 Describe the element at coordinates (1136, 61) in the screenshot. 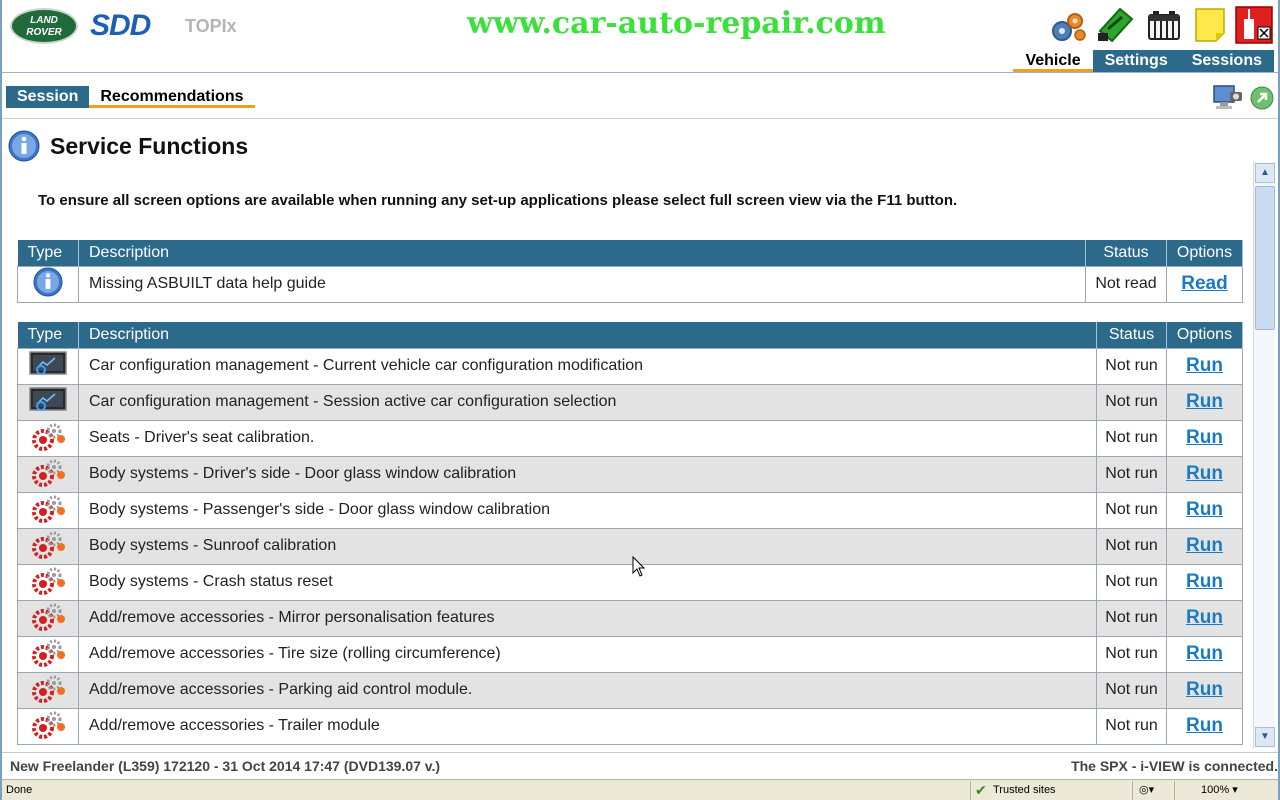

I see `tab-settings: Settings` at that location.